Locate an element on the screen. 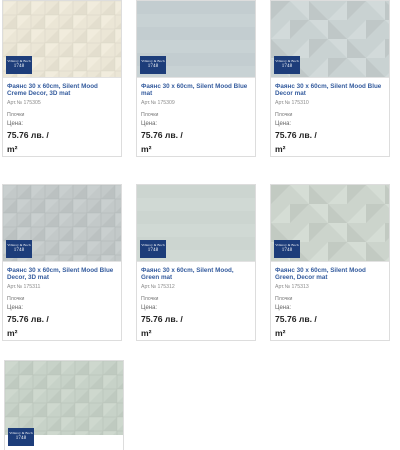  product-image is located at coordinates (64, 398).